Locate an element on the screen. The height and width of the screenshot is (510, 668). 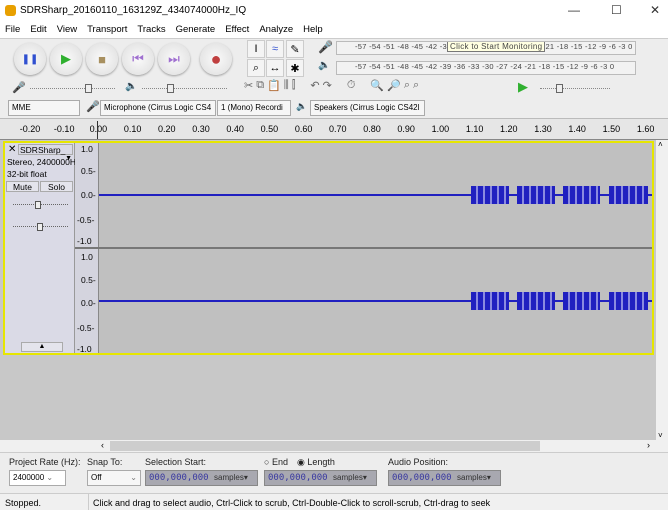
zoom-in-icon: 🔍 is located at coordinates (377, 85).